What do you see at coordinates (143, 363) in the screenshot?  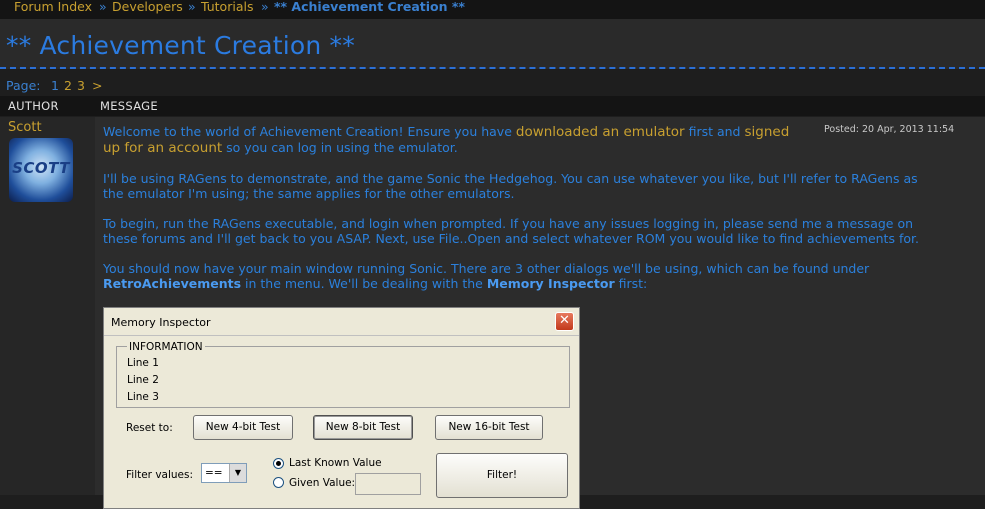 I see `info-line: Line 1` at bounding box center [143, 363].